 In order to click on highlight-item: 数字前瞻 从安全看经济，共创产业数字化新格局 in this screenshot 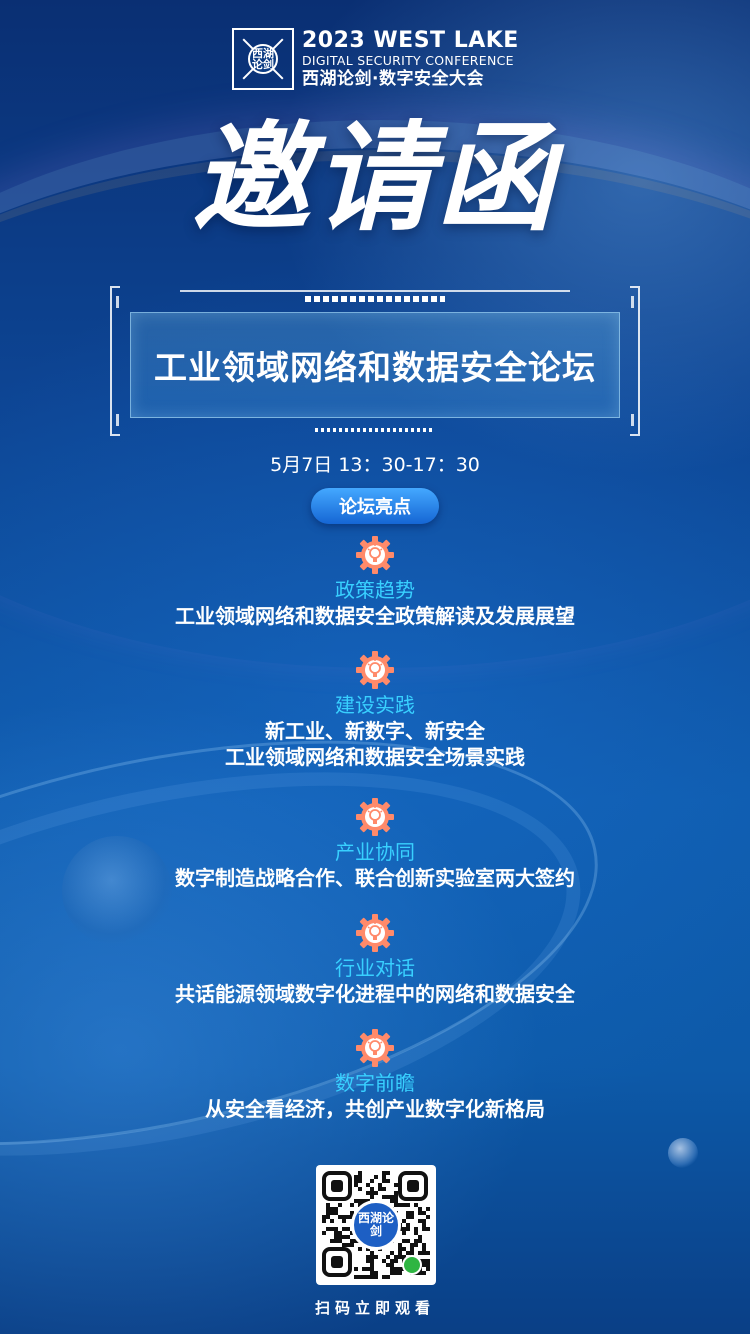, I will do `click(375, 1075)`.